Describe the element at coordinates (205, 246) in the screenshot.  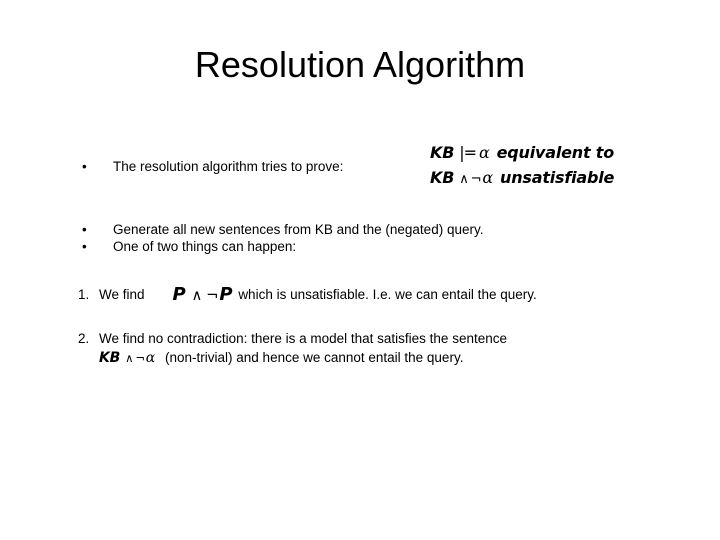
I see `bullet-label-one-of-two: One of two things can happen:` at that location.